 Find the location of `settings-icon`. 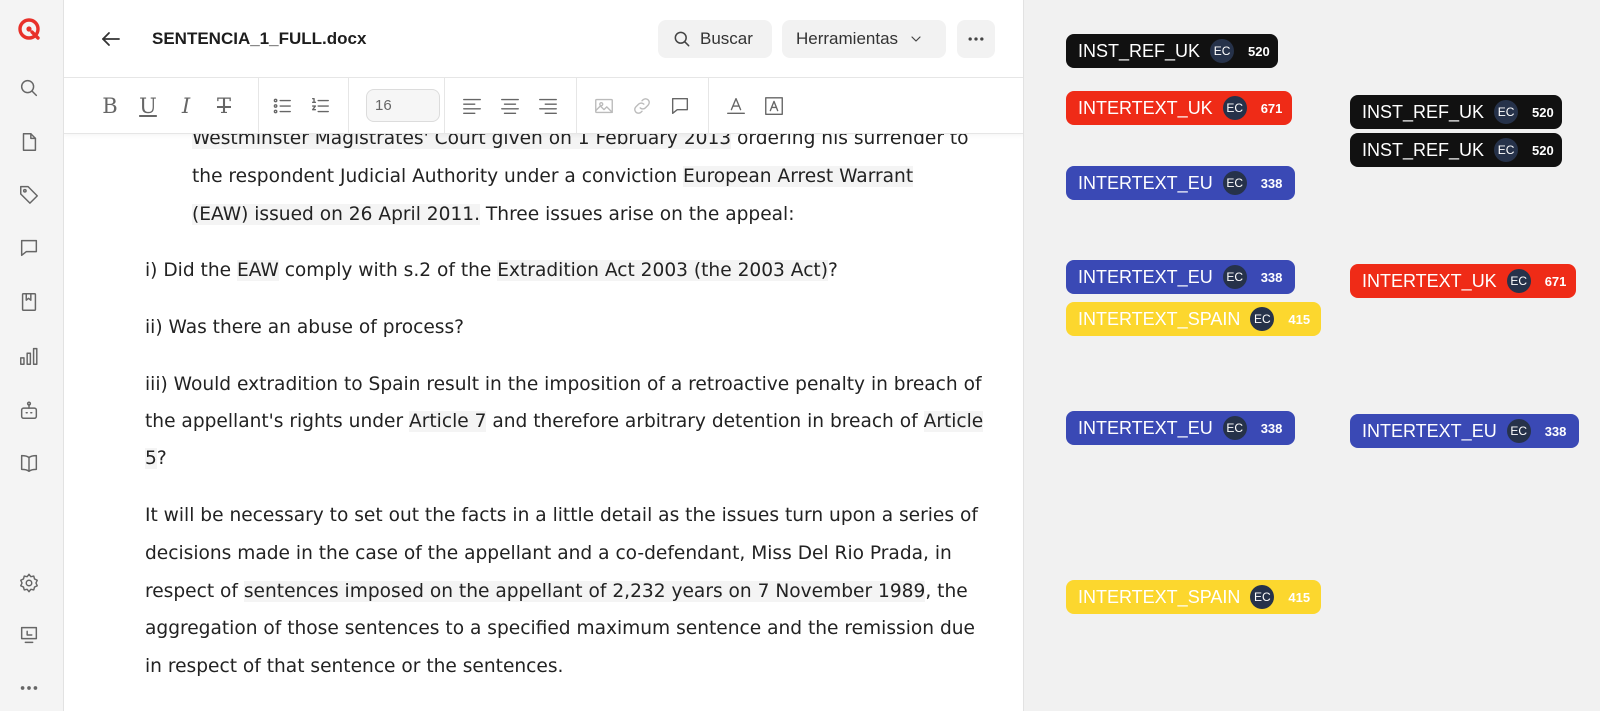

settings-icon is located at coordinates (29, 583).